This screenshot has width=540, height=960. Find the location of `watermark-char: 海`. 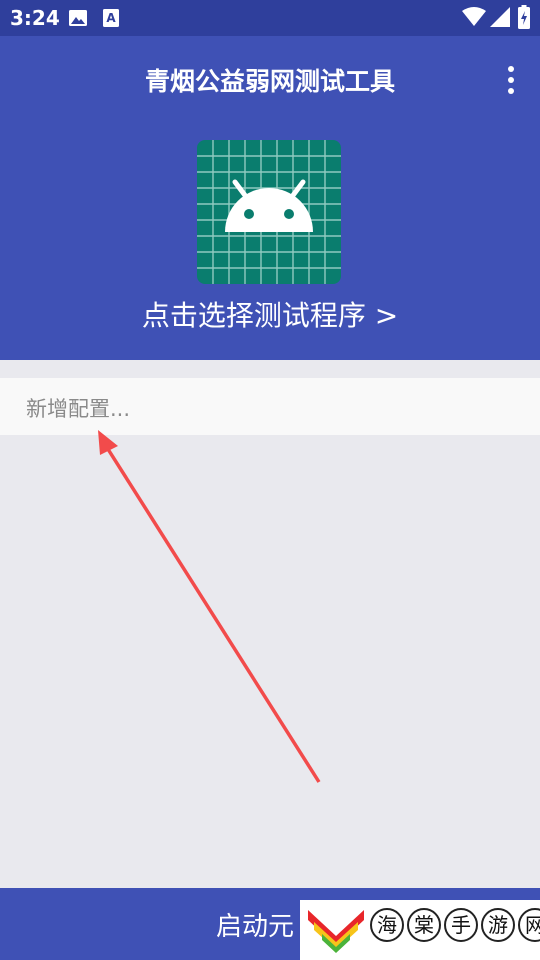

watermark-char: 海 is located at coordinates (387, 925).